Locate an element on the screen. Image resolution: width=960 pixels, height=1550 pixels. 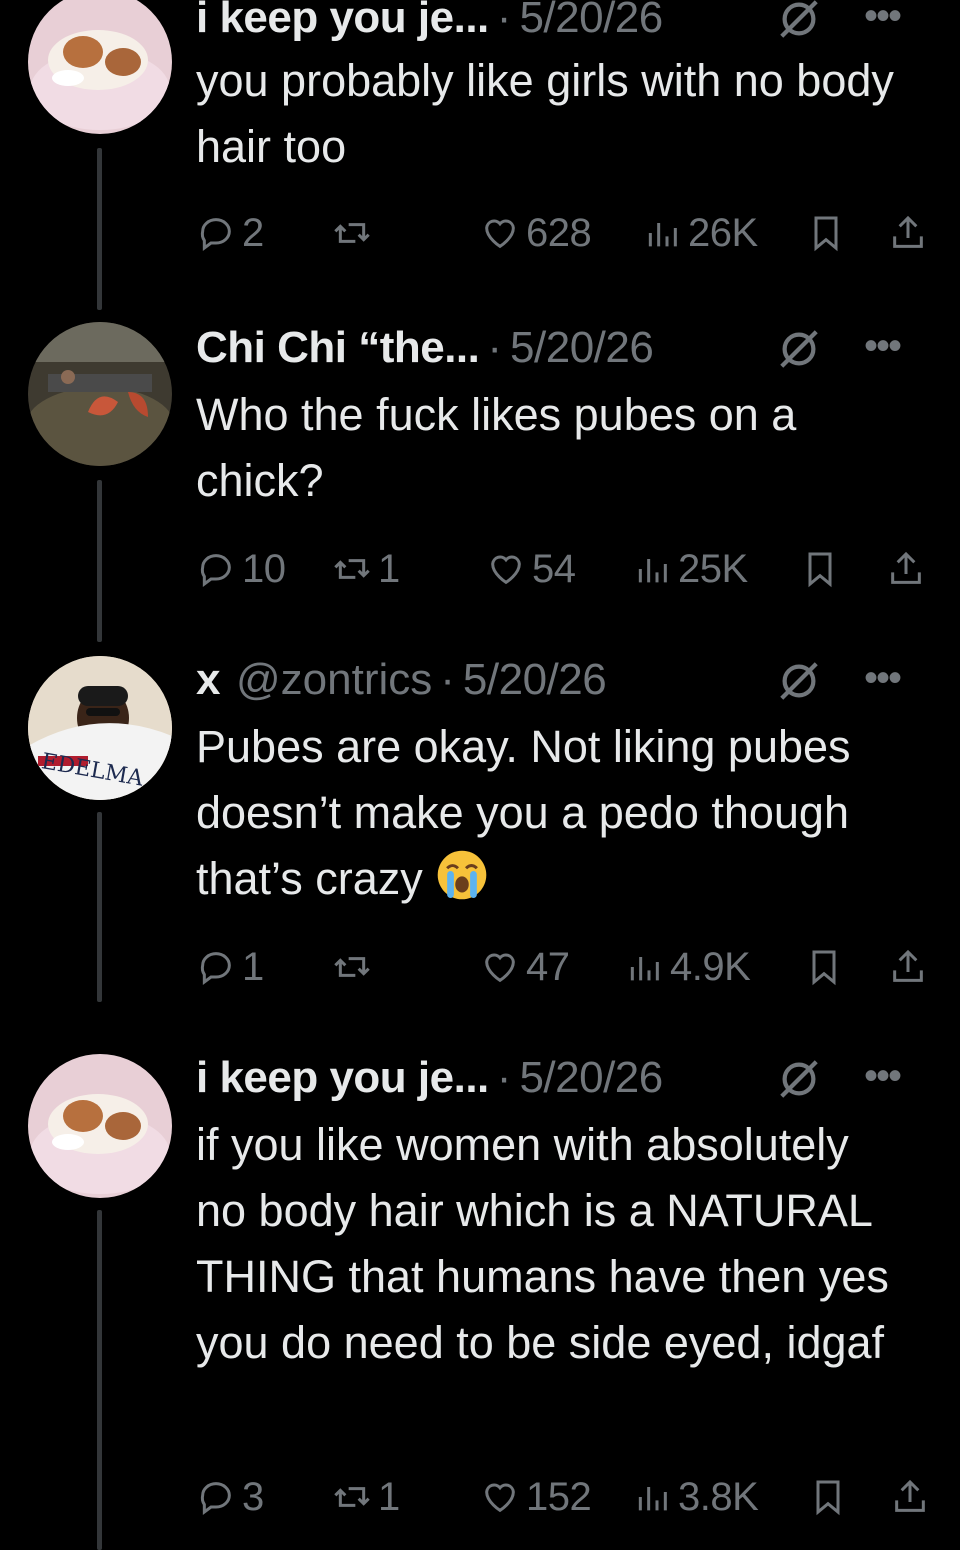
reply-button: 2 is located at coordinates (230, 233).